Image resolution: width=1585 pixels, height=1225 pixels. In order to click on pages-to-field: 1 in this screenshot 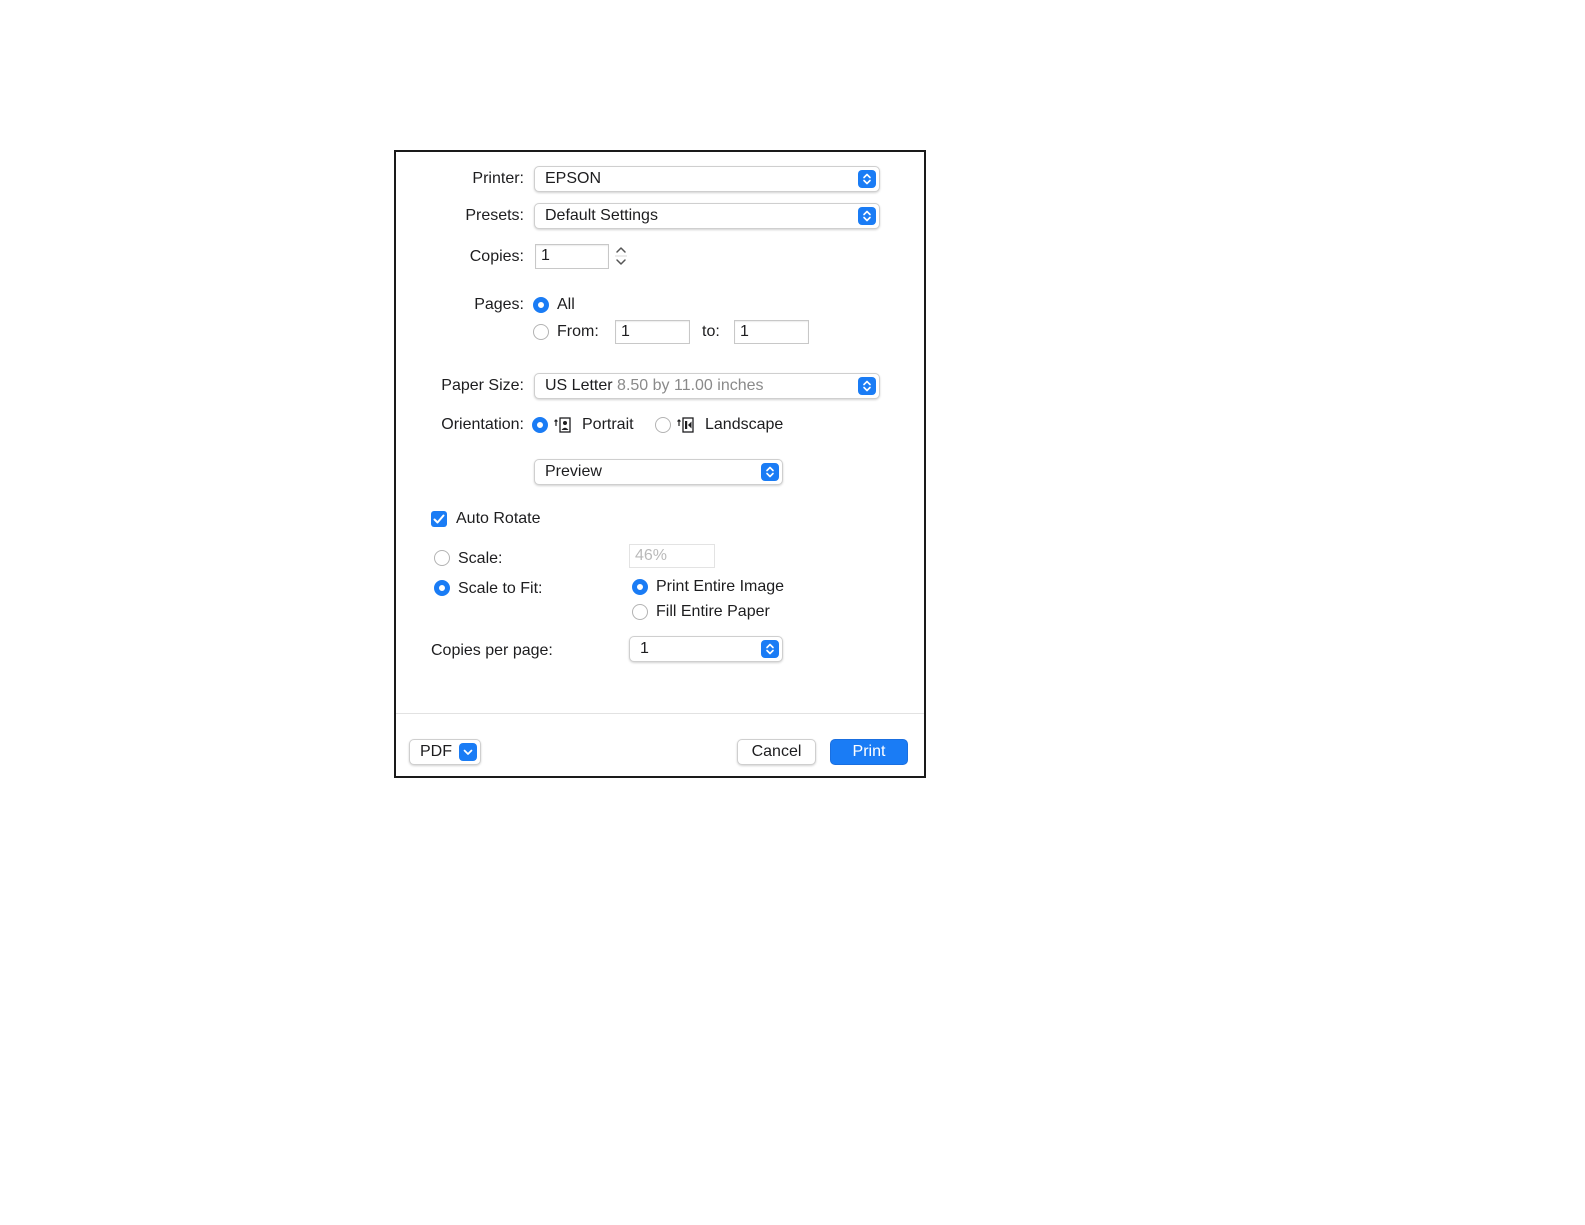, I will do `click(771, 332)`.